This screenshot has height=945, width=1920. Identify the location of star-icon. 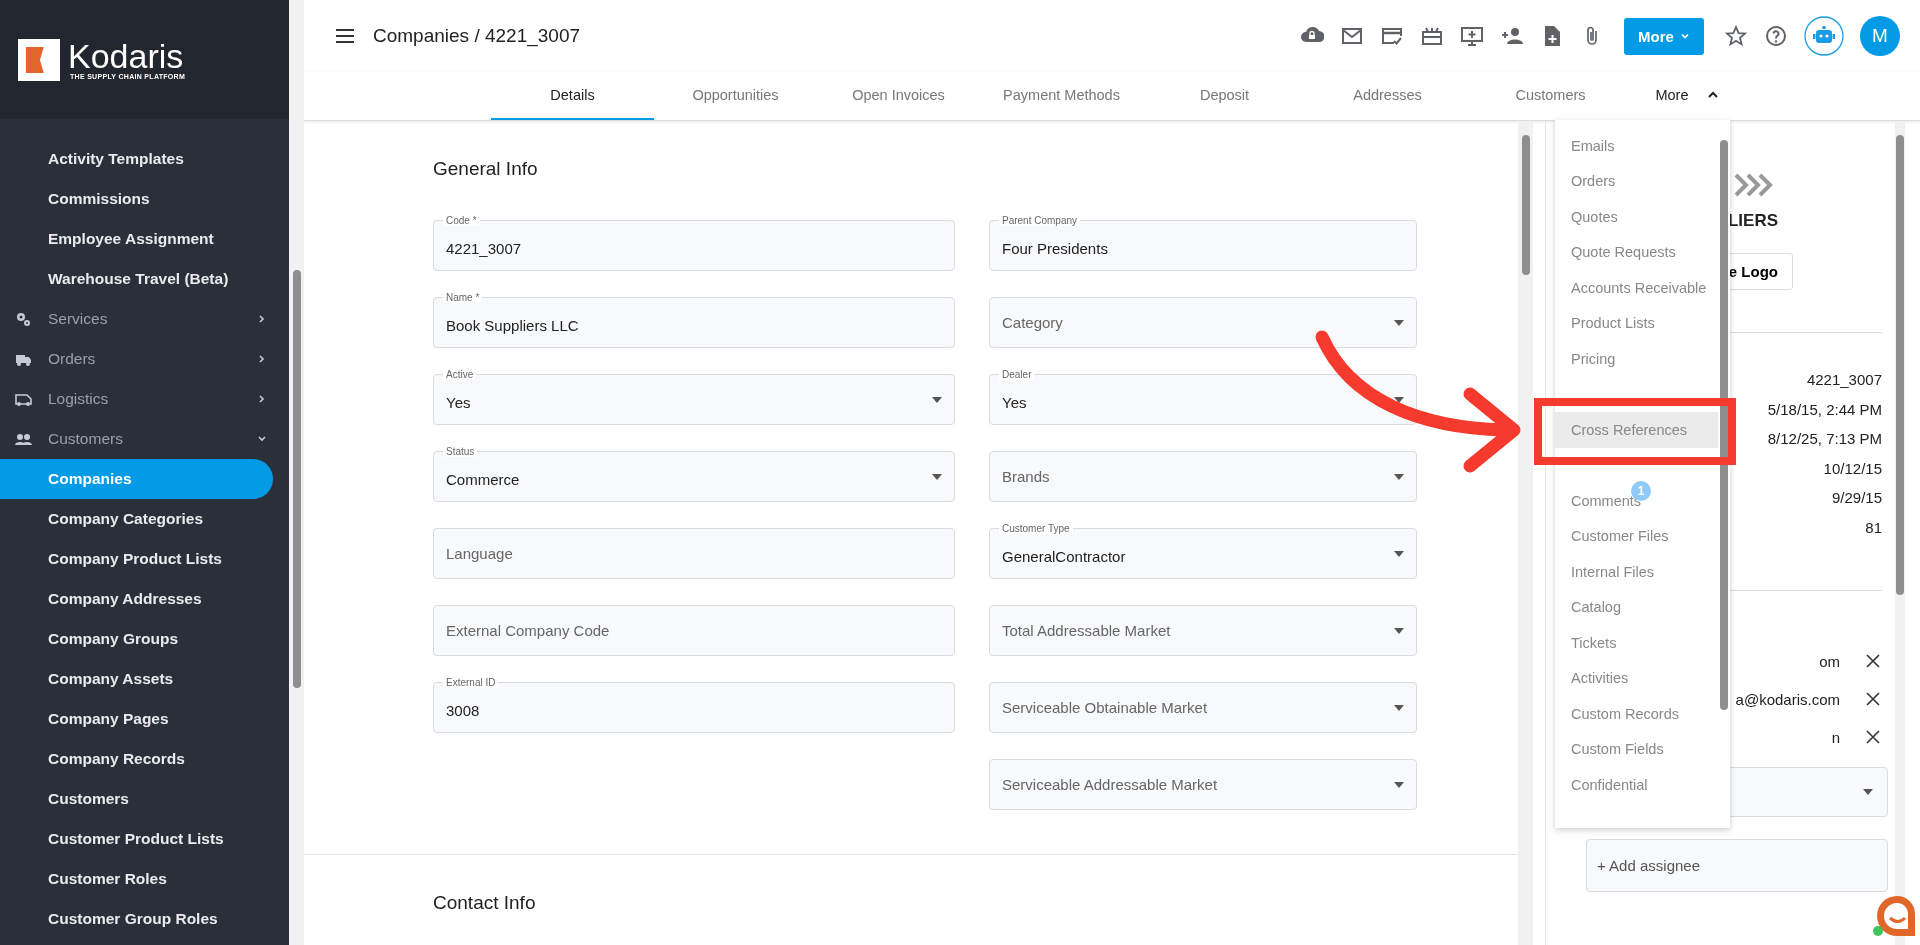
(1736, 36).